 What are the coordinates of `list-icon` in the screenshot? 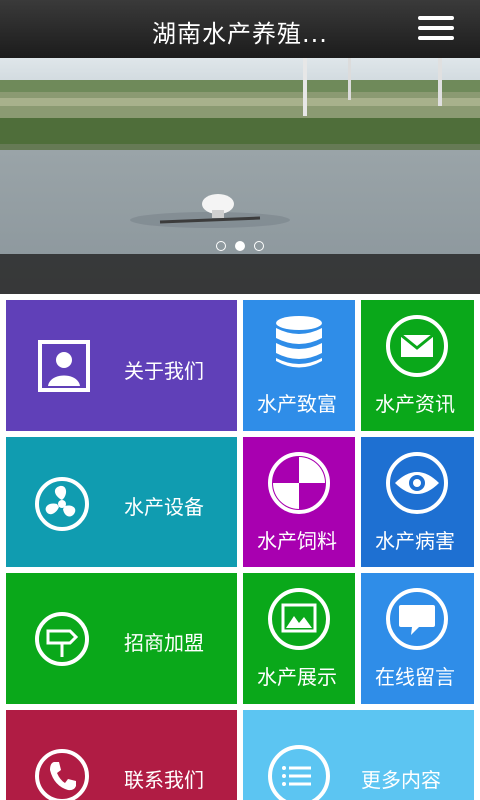 It's located at (299, 772).